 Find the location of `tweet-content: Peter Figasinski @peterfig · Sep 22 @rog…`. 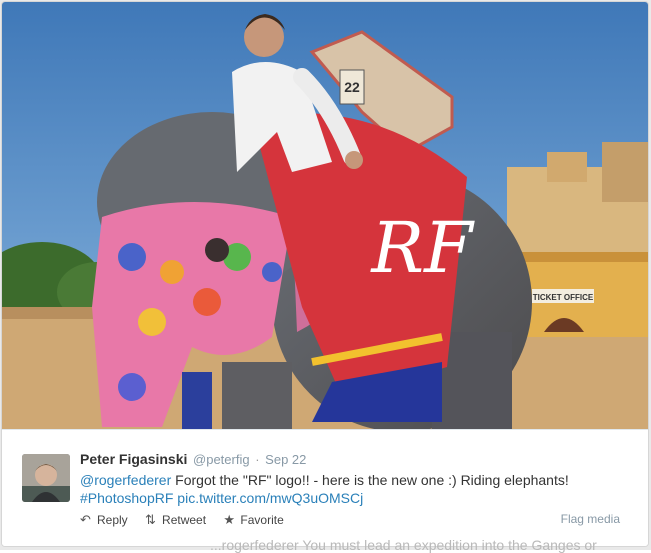

tweet-content: Peter Figasinski @peterfig · Sep 22 @rog… is located at coordinates (355, 478).